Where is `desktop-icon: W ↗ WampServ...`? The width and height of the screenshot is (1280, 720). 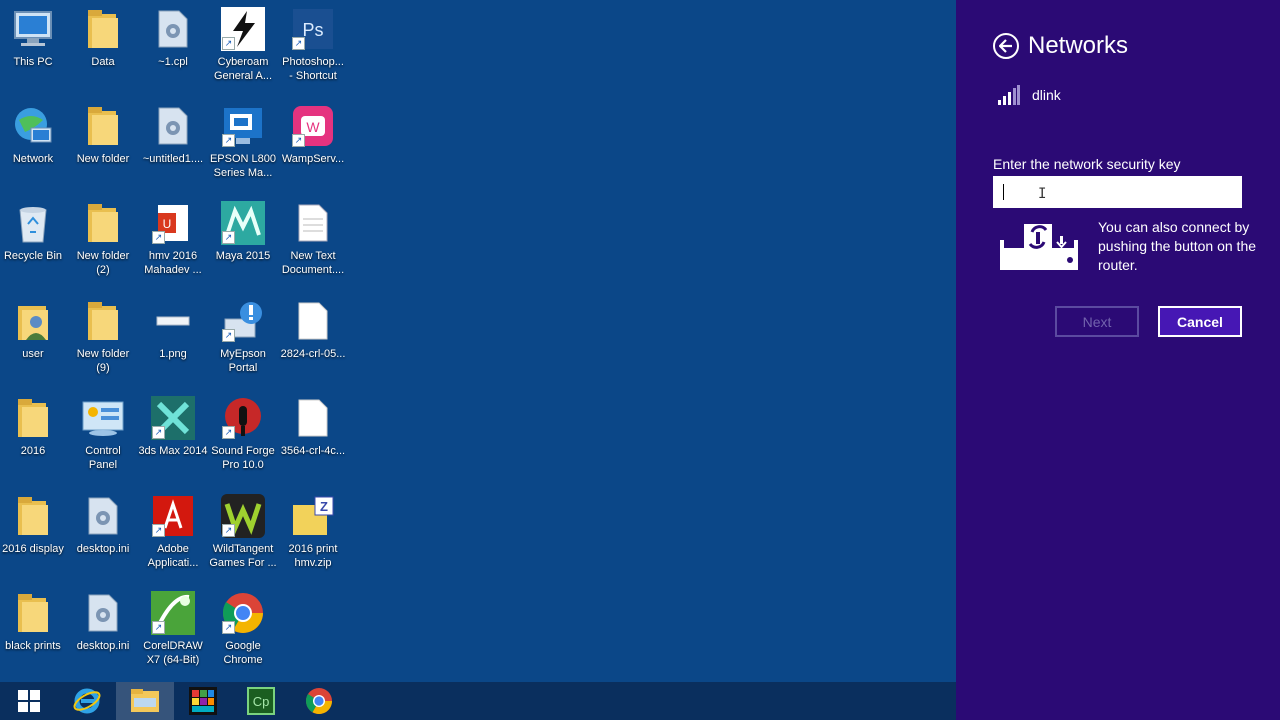
desktop-icon: W ↗ WampServ... is located at coordinates (313, 134).